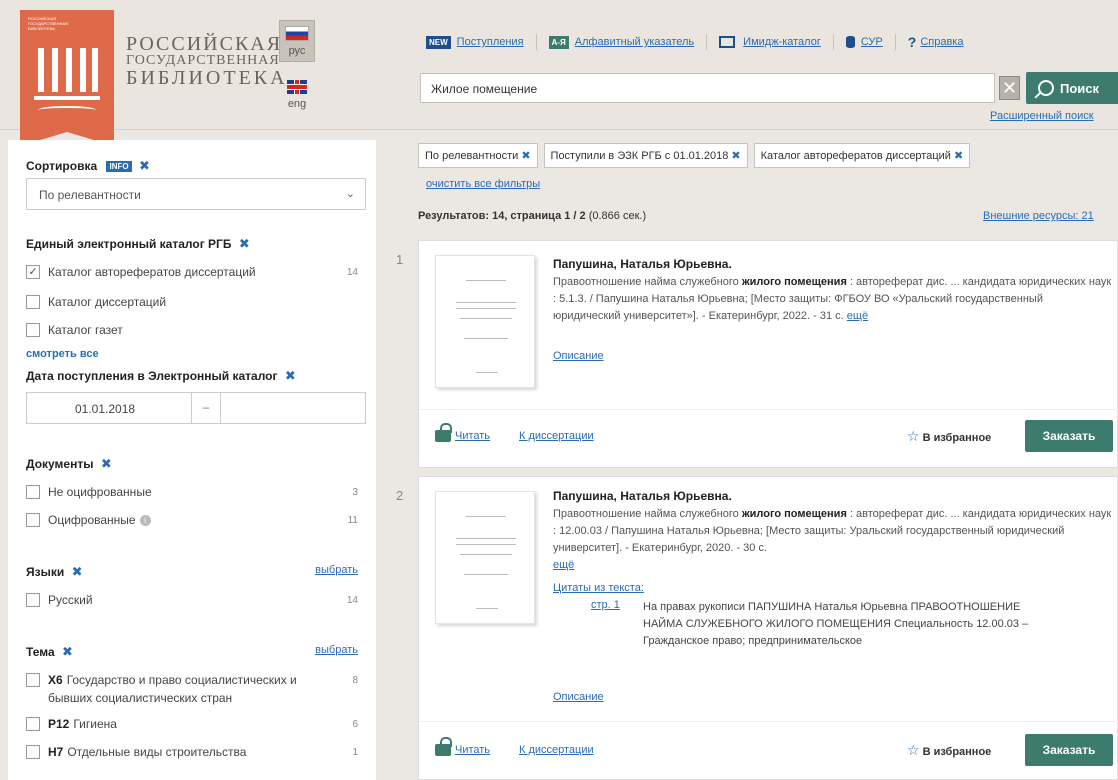 Image resolution: width=1118 pixels, height=780 pixels. I want to click on lang-choose-link: выбрать, so click(336, 570).